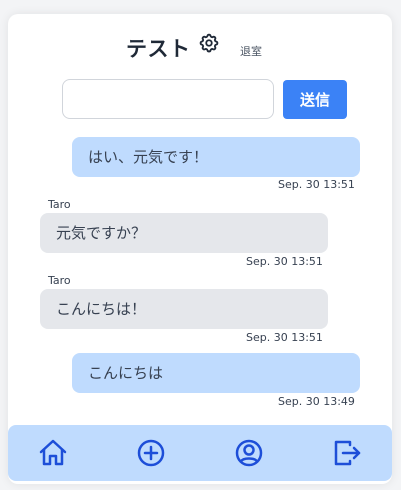 The image size is (401, 490). What do you see at coordinates (158, 49) in the screenshot?
I see `room-title: テスト` at bounding box center [158, 49].